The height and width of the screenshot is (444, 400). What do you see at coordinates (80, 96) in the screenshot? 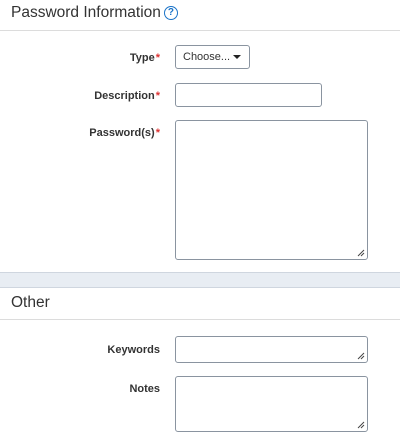
I see `description-label: Description*` at bounding box center [80, 96].